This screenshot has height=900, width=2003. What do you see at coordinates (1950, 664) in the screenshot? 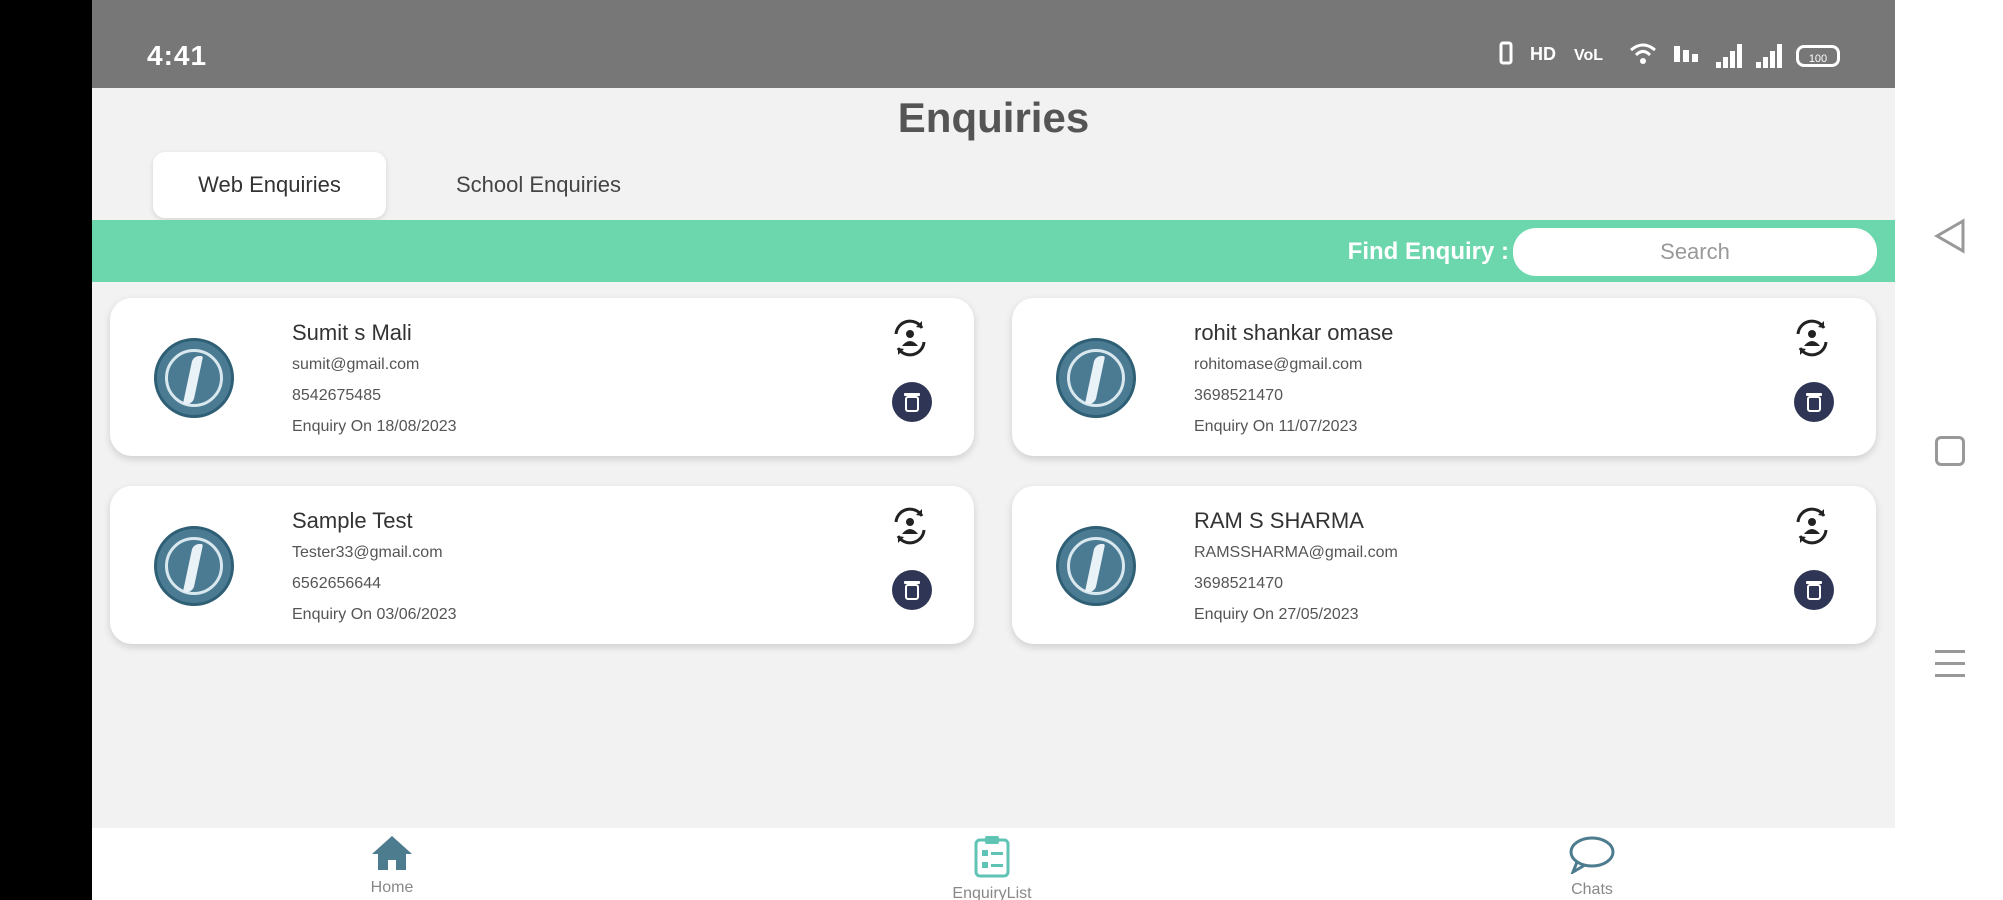
I see `menu-icon` at bounding box center [1950, 664].